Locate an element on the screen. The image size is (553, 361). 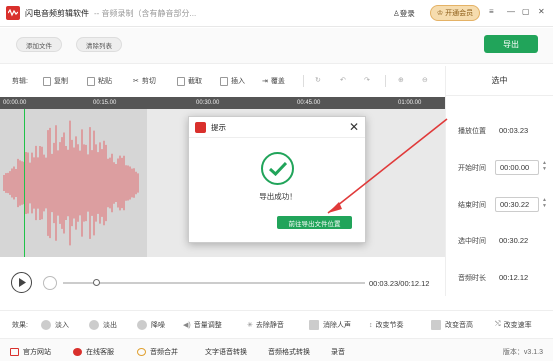
audio-merge-link: 音频合并 is located at coordinates (157, 352).